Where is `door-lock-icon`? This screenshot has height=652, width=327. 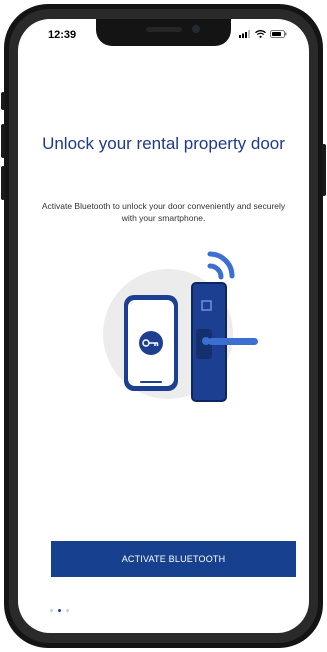
door-lock-icon is located at coordinates (224, 342).